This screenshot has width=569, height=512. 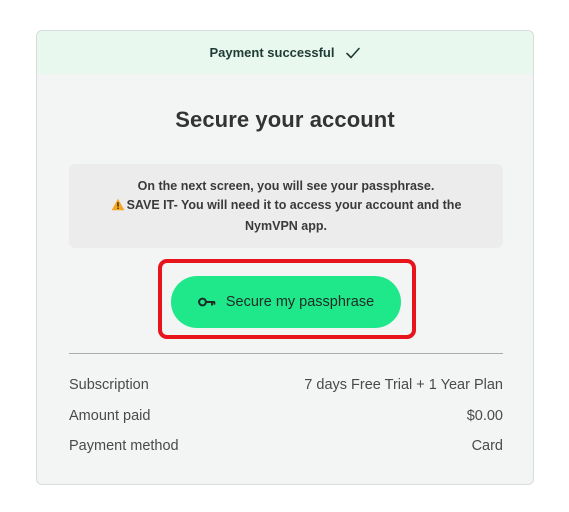 What do you see at coordinates (353, 53) in the screenshot?
I see `check-icon` at bounding box center [353, 53].